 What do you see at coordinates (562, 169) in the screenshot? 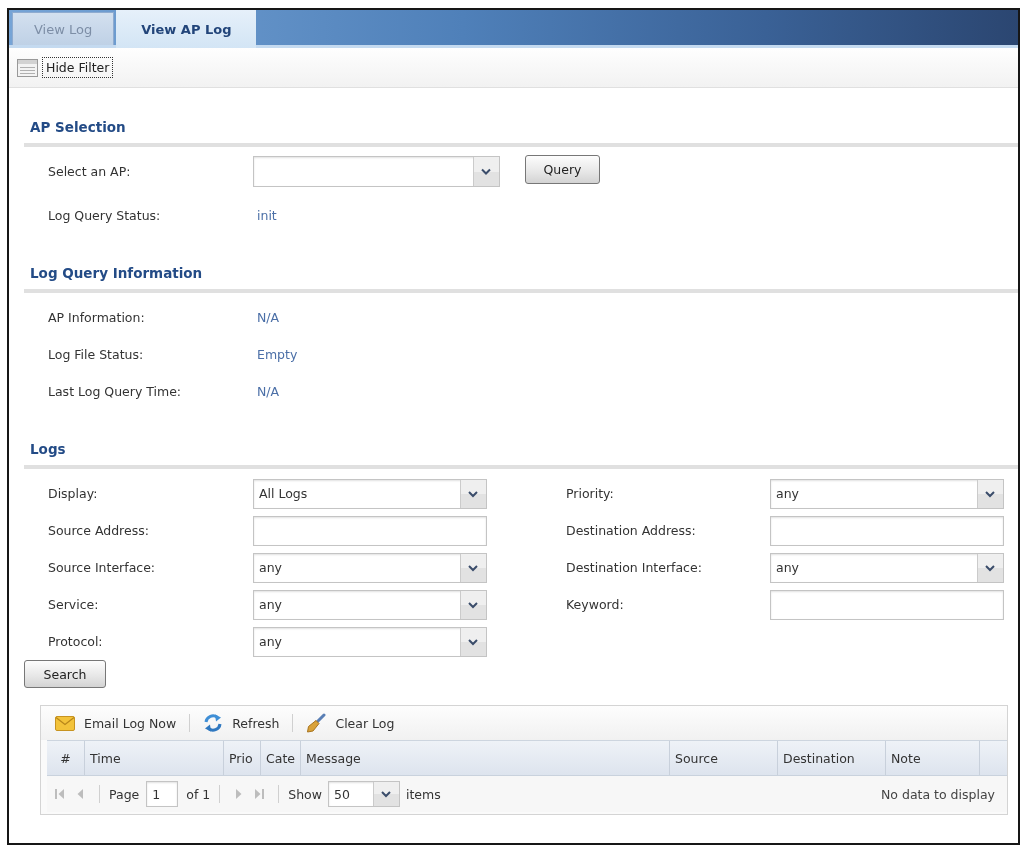
I see `query-button: Query` at bounding box center [562, 169].